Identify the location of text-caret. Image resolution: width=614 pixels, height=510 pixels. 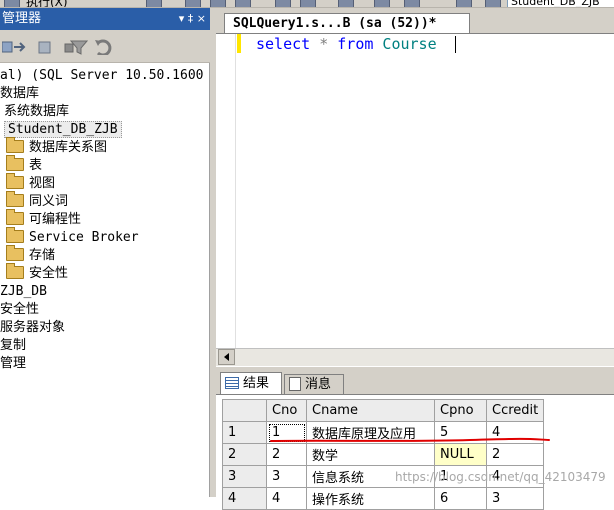
(455, 44).